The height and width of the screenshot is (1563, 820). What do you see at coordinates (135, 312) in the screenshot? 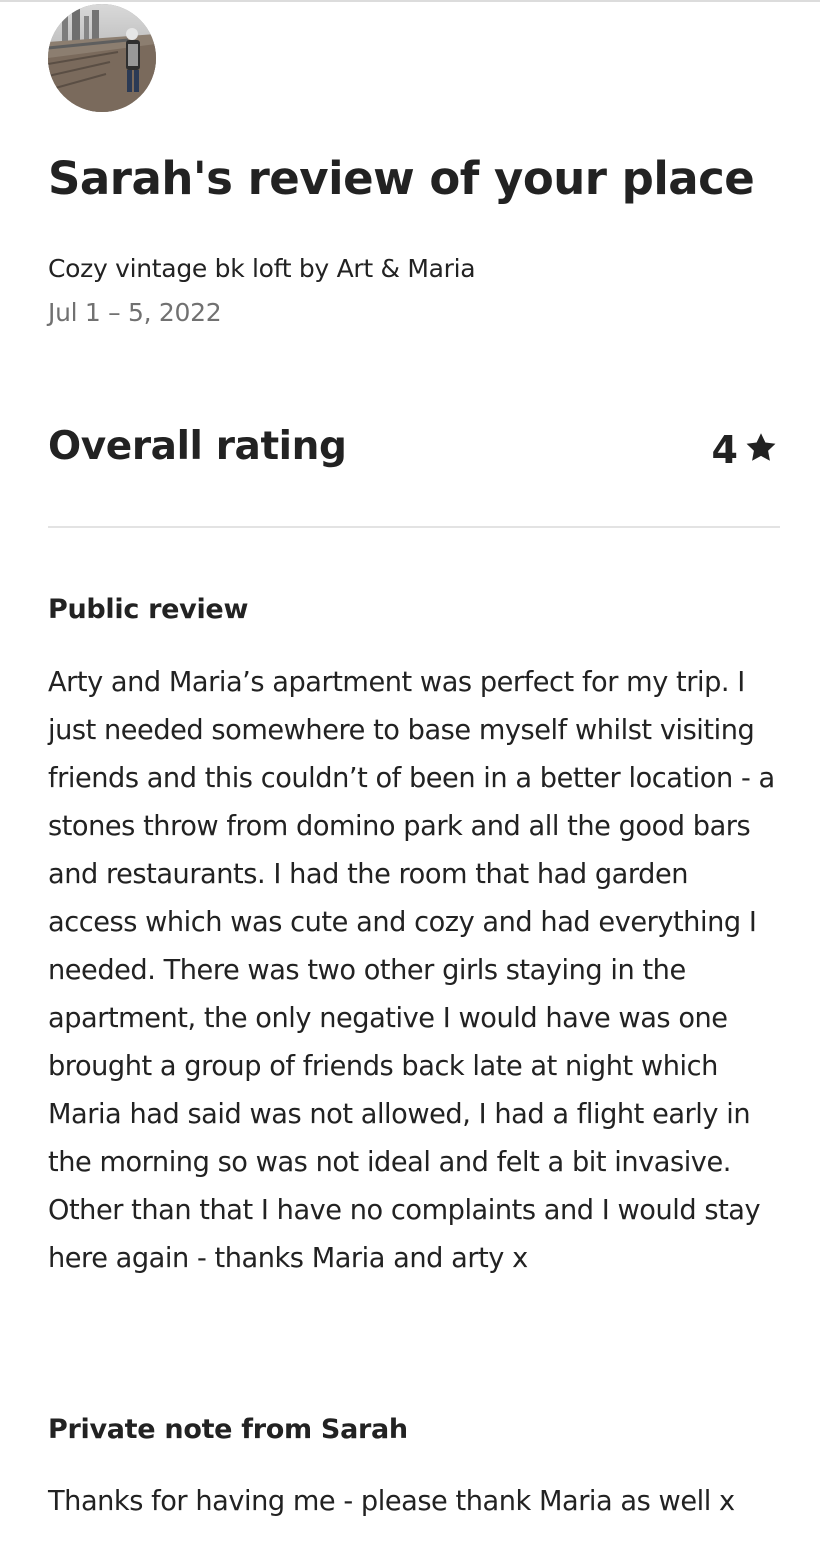
I see `stay-dates: Jul 1 – 5, 2022` at bounding box center [135, 312].